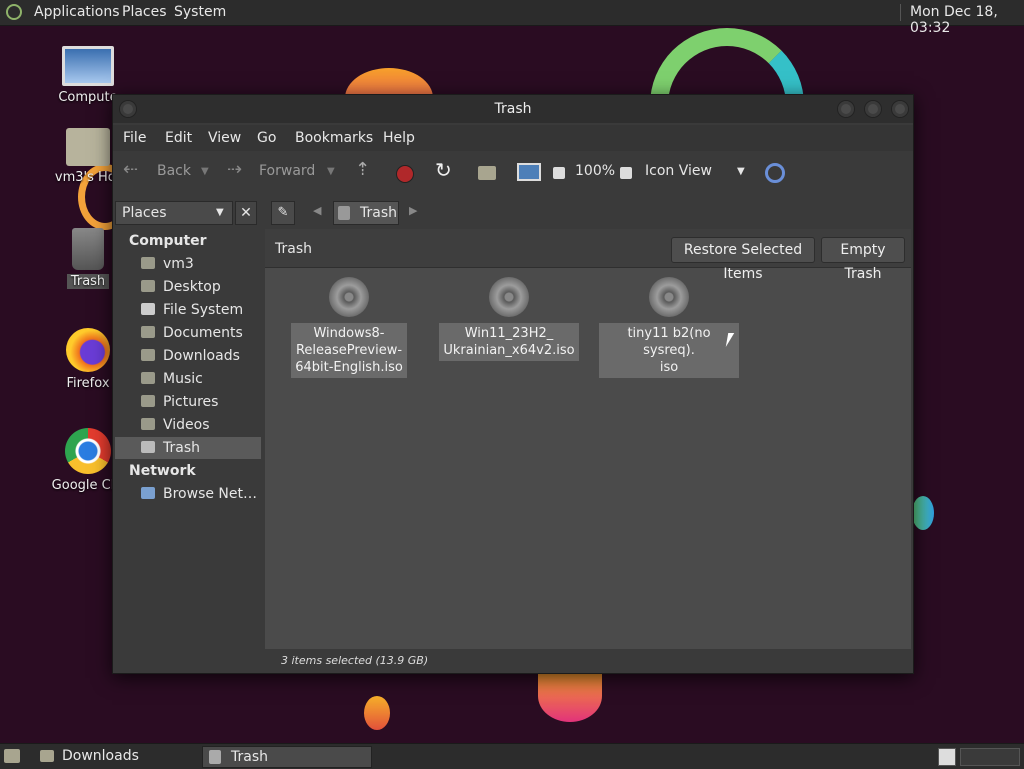  What do you see at coordinates (134, 138) in the screenshot?
I see `menu-file: File` at bounding box center [134, 138].